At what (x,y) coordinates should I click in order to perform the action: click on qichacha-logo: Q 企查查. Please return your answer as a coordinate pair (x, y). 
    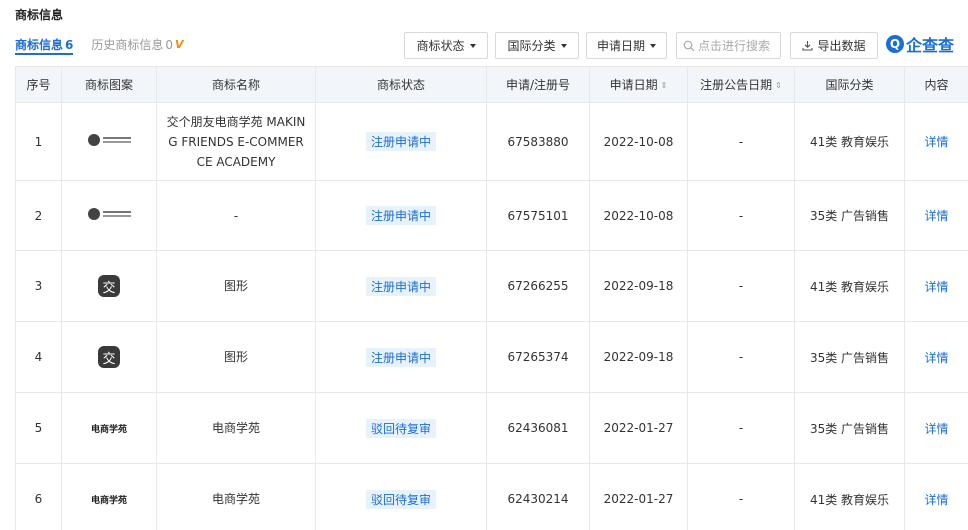
    Looking at the image, I should click on (920, 44).